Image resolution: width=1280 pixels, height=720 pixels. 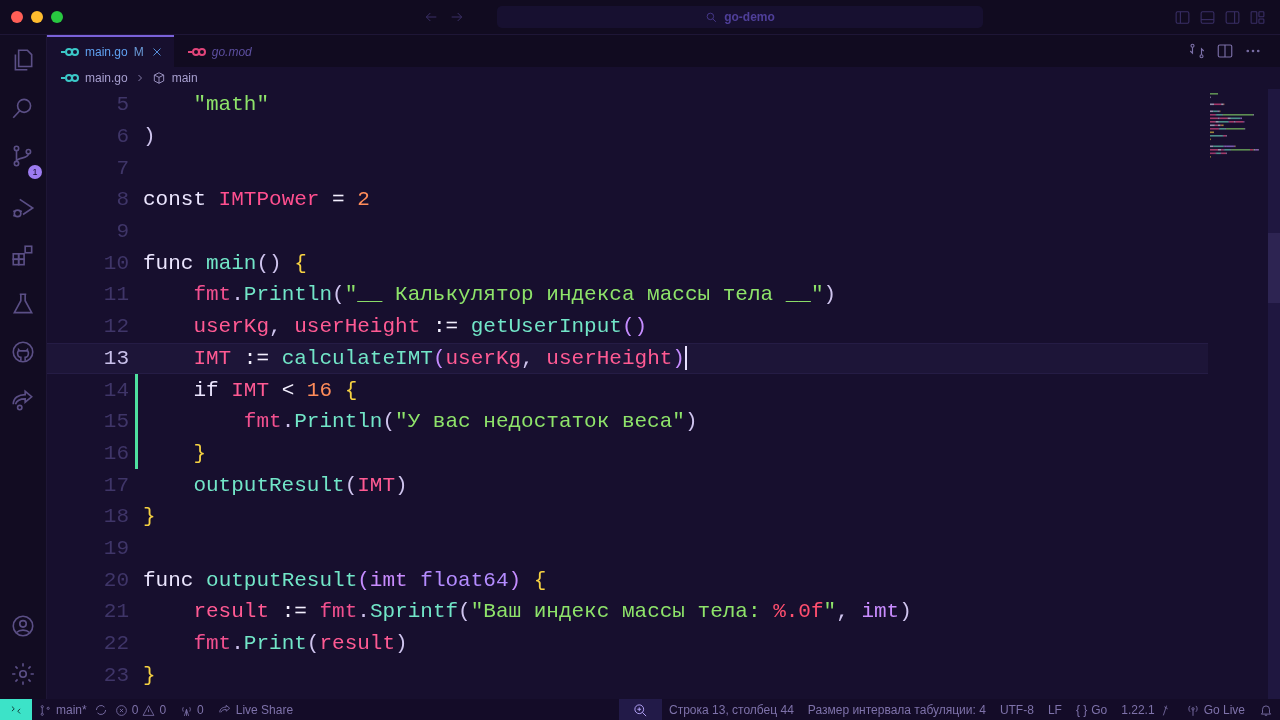 What do you see at coordinates (23, 626) in the screenshot?
I see `account-icon` at bounding box center [23, 626].